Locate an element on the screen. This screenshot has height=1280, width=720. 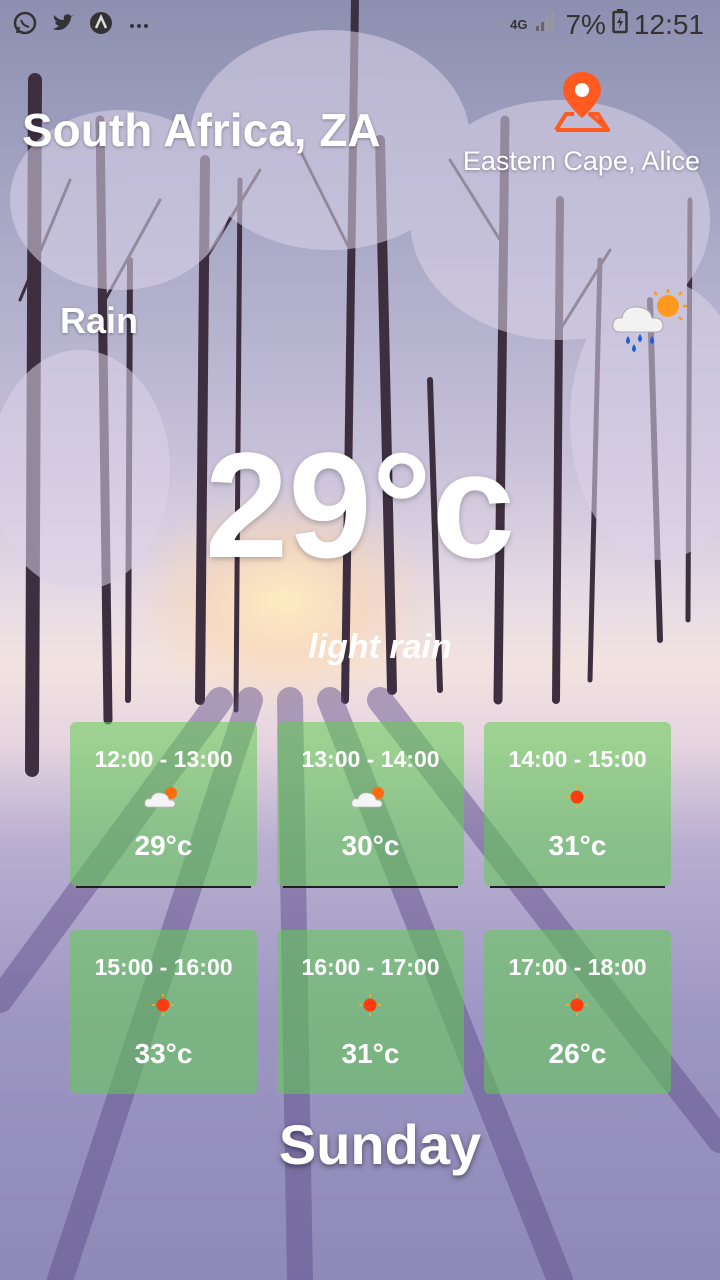
weather-description: light rain is located at coordinates (380, 647).